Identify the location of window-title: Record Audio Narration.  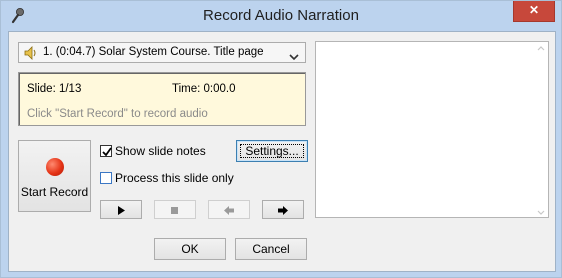
(281, 15).